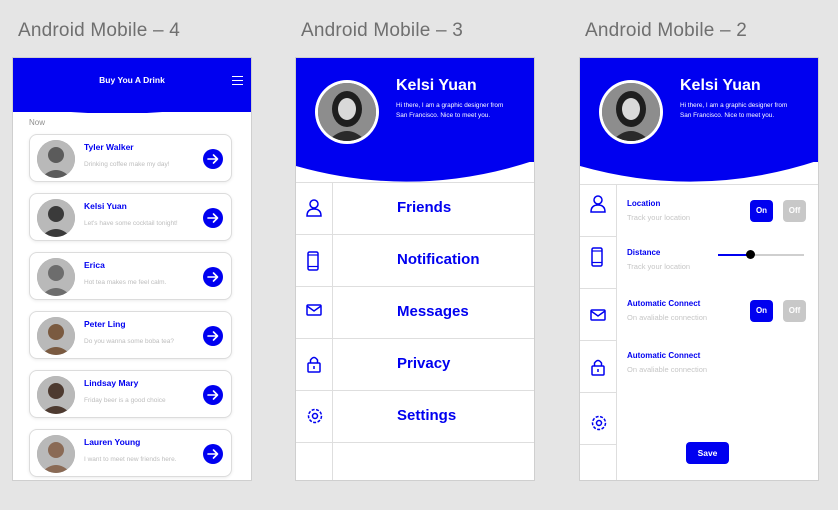  What do you see at coordinates (112, 442) in the screenshot?
I see `contact-name: Lauren Young` at bounding box center [112, 442].